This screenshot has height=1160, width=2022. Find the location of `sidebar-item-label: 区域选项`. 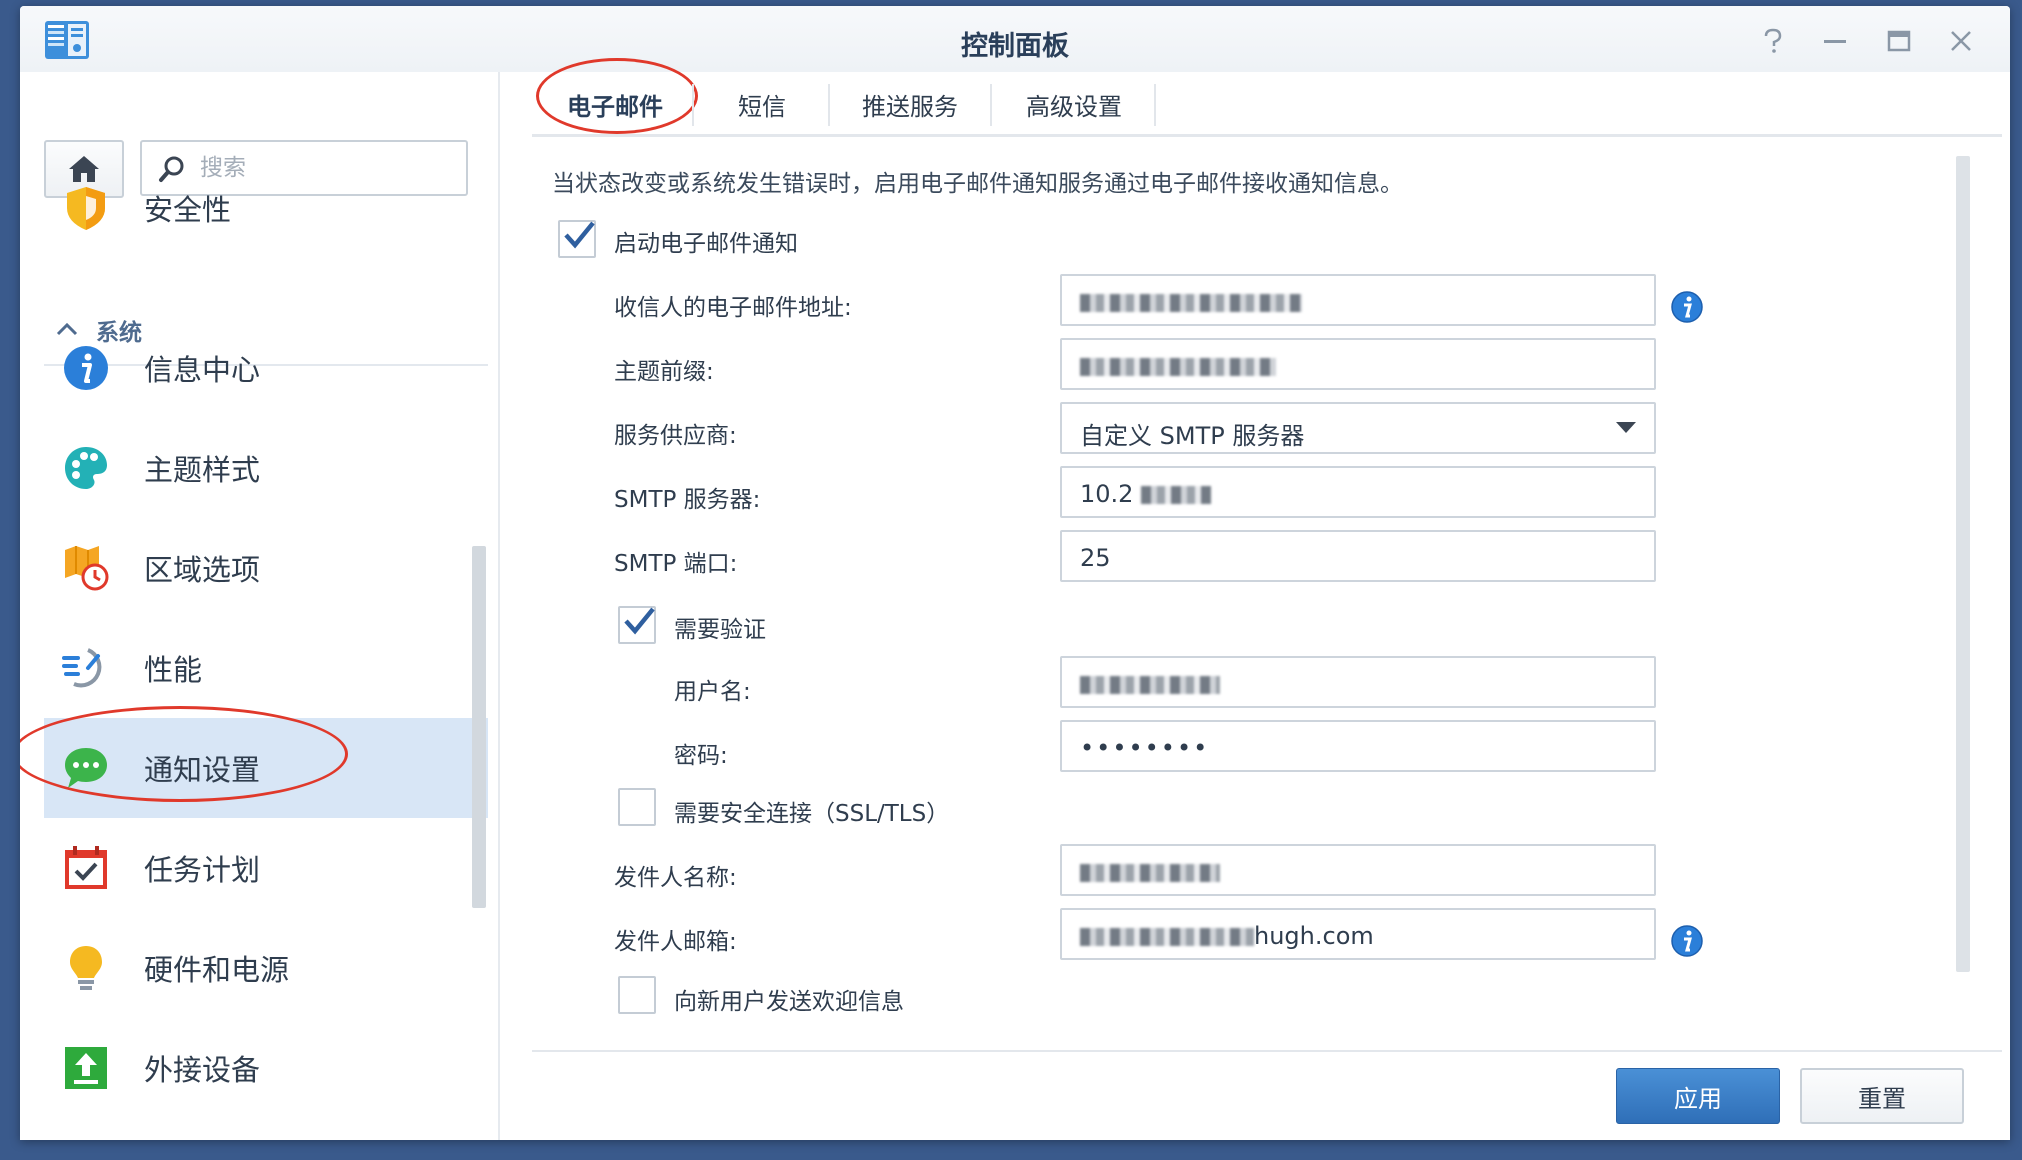

sidebar-item-label: 区域选项 is located at coordinates (202, 570).